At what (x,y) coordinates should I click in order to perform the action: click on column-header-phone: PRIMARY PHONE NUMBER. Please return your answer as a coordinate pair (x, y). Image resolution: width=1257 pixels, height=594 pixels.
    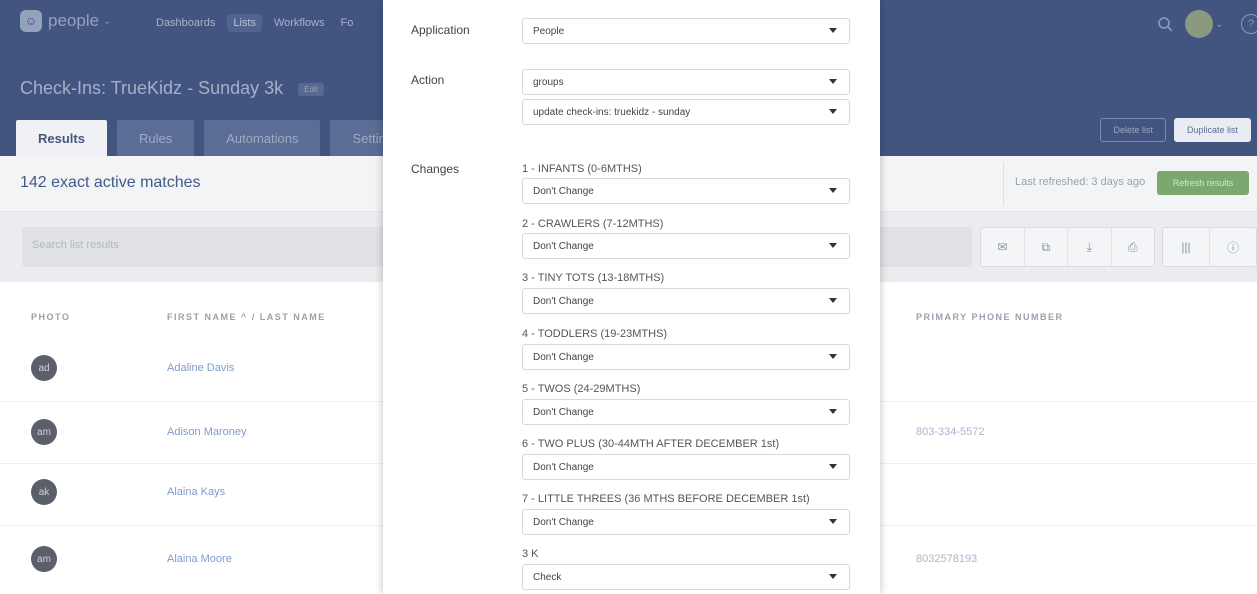
    Looking at the image, I should click on (990, 317).